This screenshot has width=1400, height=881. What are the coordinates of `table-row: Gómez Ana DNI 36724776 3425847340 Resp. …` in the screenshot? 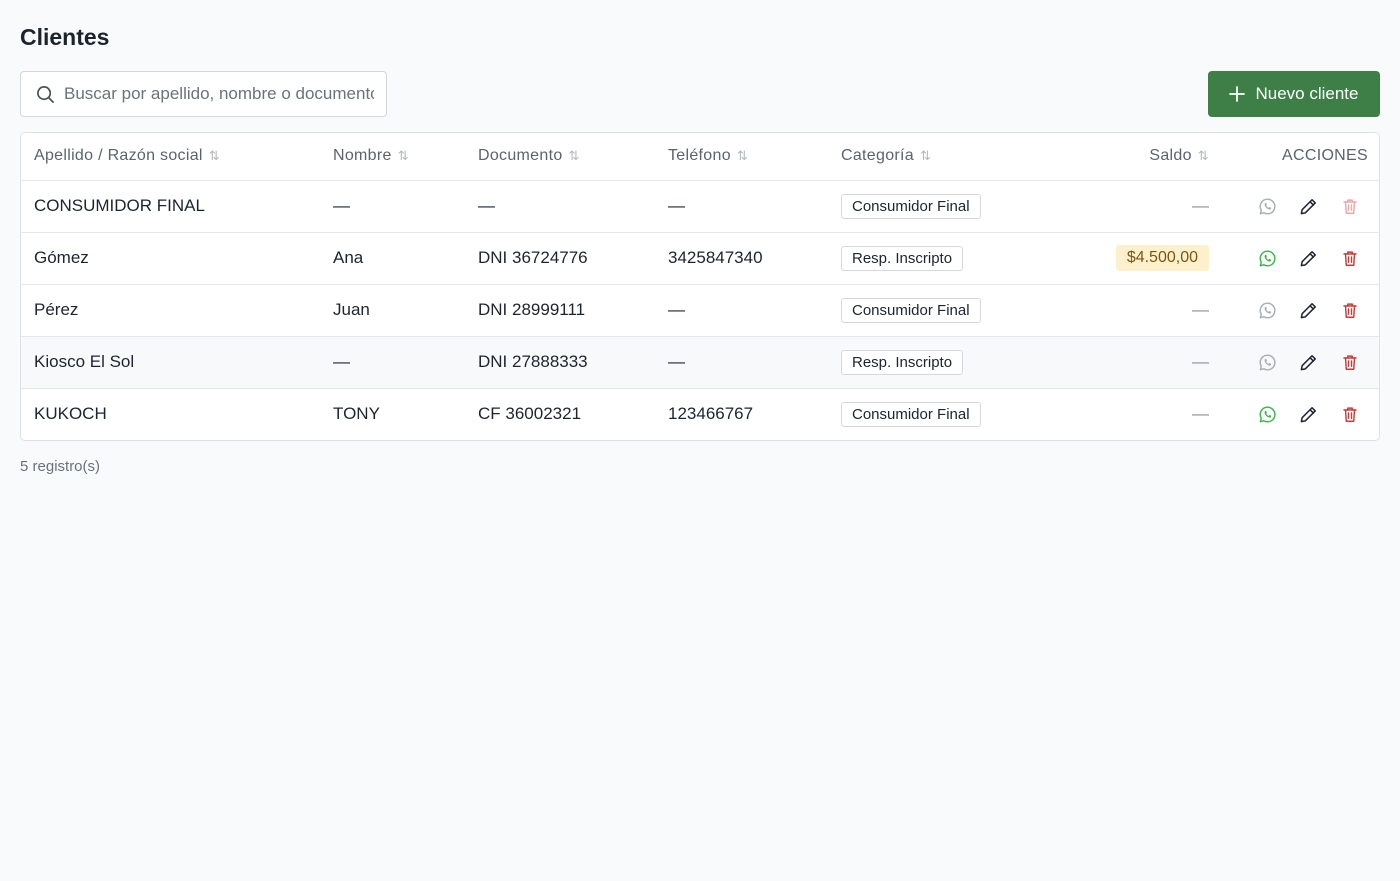 It's located at (700, 258).